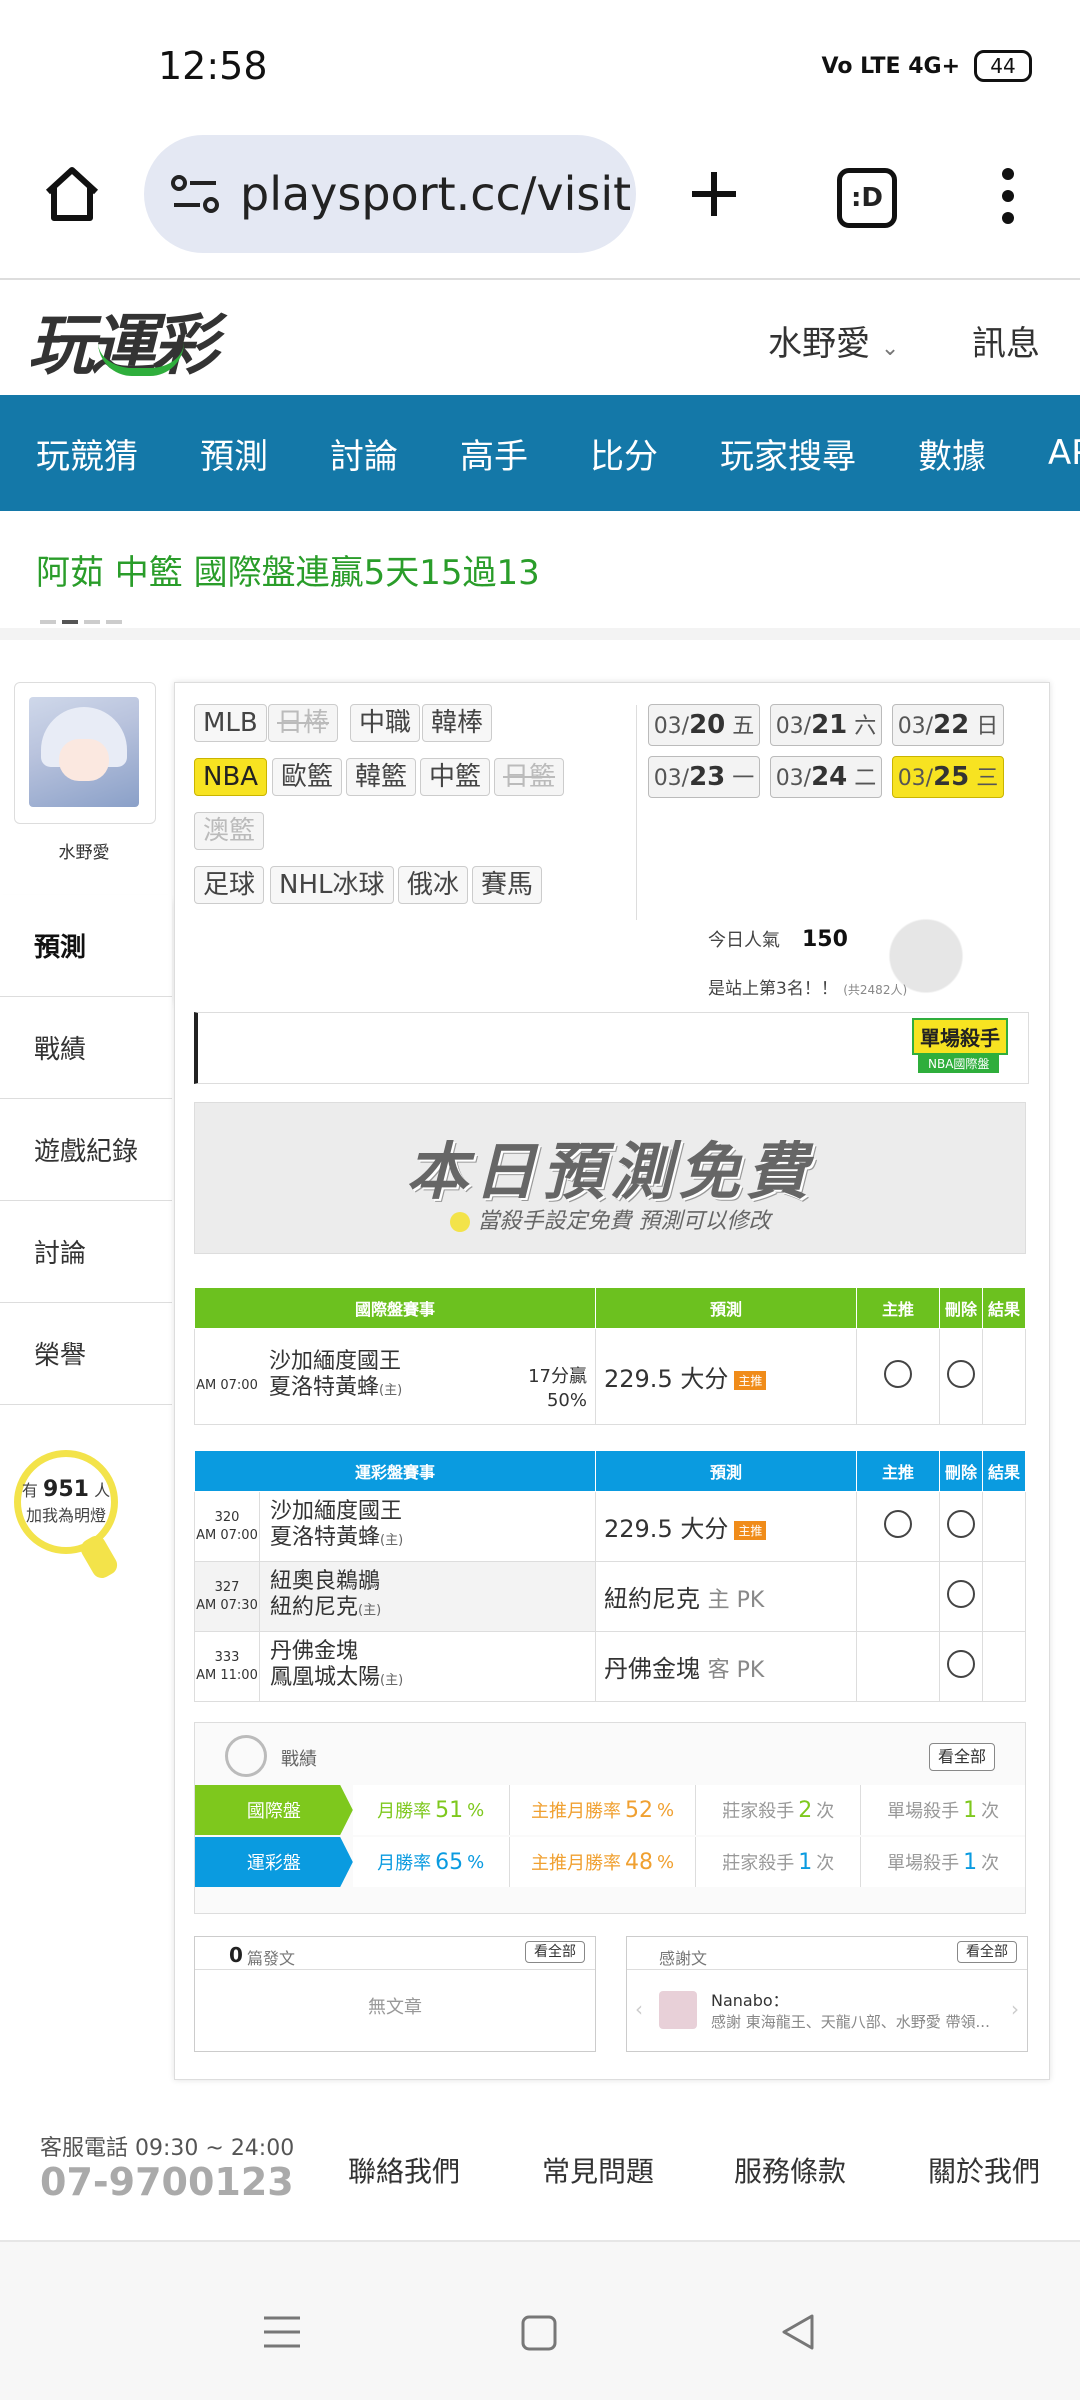 This screenshot has height=2400, width=1080. Describe the element at coordinates (234, 453) in the screenshot. I see `nav-item-predict: 預測` at that location.